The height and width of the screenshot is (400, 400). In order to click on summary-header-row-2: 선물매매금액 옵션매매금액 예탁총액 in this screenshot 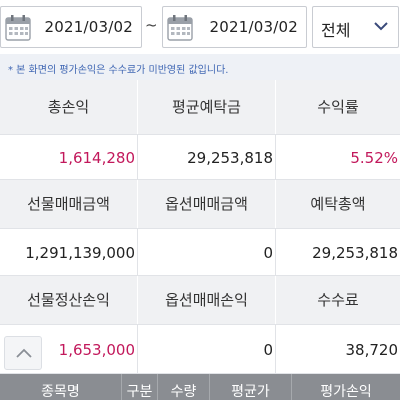, I will do `click(200, 204)`.